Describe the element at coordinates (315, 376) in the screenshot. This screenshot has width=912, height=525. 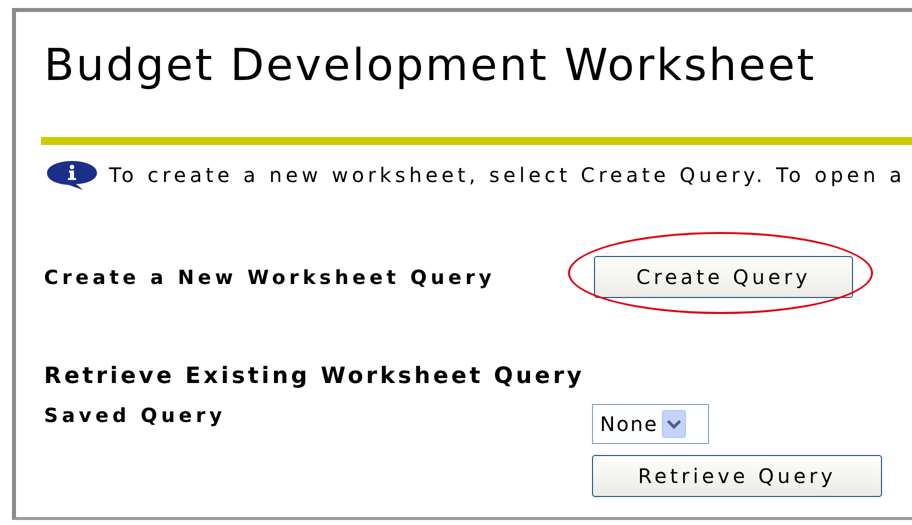
I see `section-heading: Retrieve Existing Worksheet Query` at that location.